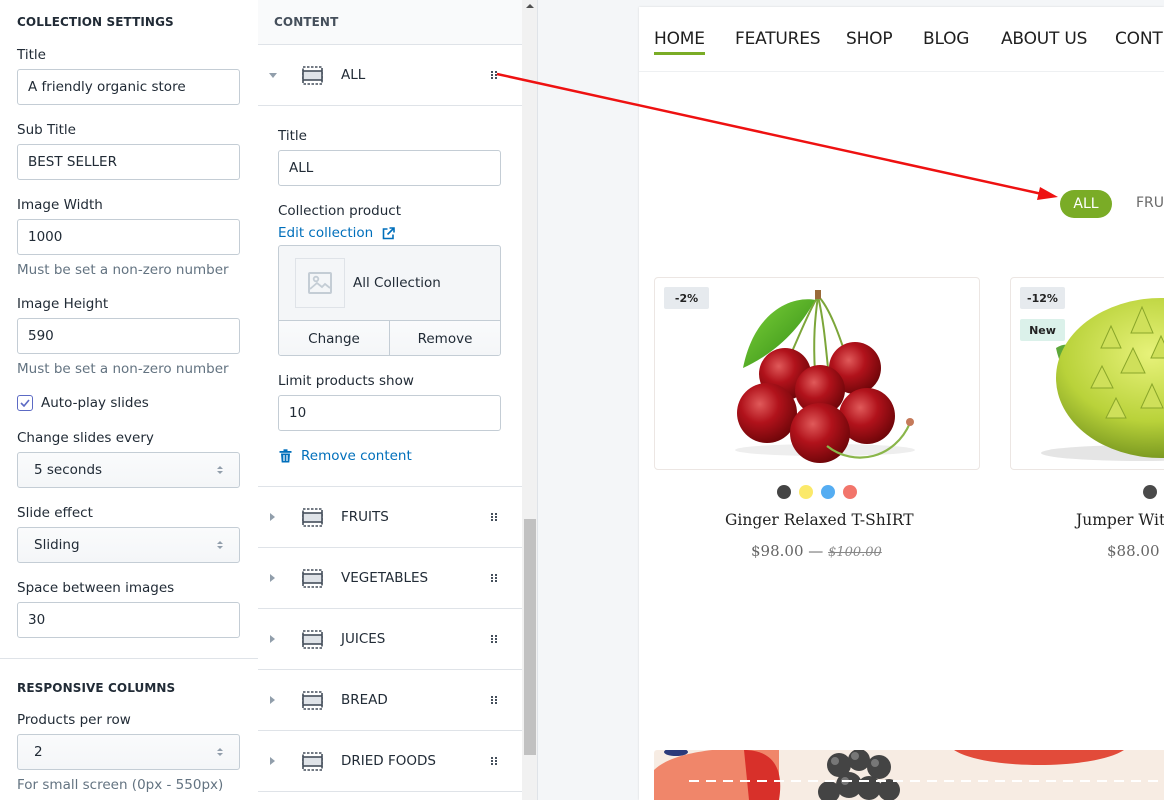  I want to click on image-height-label: Image Height, so click(63, 304).